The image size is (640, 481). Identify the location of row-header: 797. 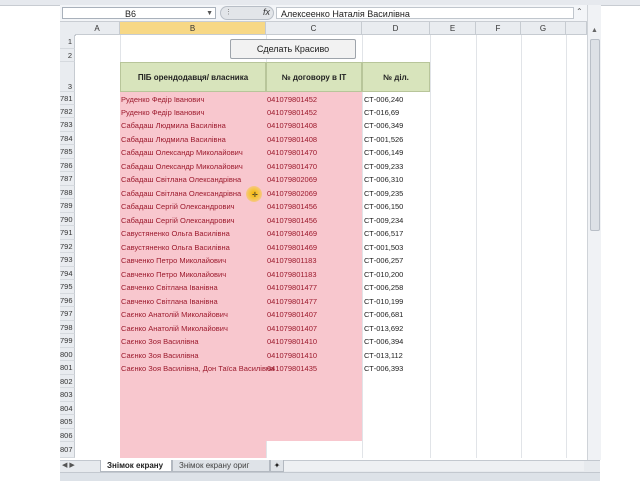
(67, 314).